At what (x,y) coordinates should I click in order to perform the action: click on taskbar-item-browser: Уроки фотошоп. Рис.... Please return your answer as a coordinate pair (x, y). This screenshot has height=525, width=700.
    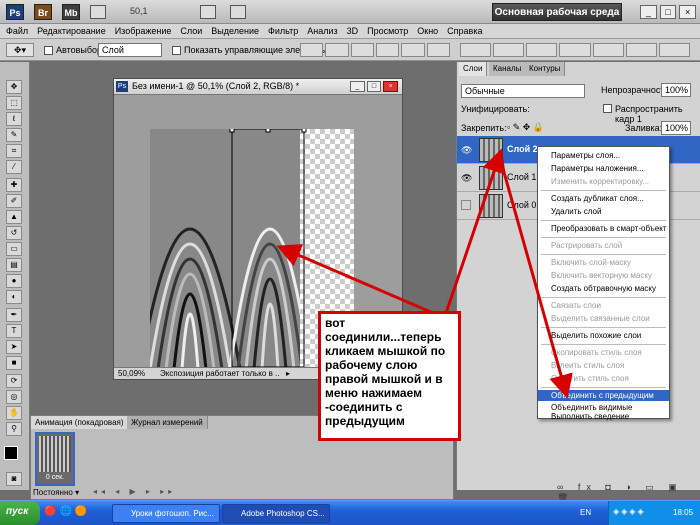
    Looking at the image, I should click on (166, 513).